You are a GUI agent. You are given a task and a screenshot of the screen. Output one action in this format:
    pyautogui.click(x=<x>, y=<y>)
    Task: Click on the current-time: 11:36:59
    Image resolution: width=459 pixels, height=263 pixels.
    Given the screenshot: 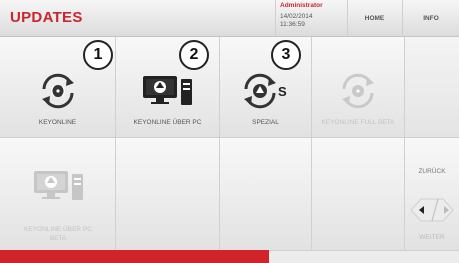 What is the action you would take?
    pyautogui.click(x=292, y=24)
    